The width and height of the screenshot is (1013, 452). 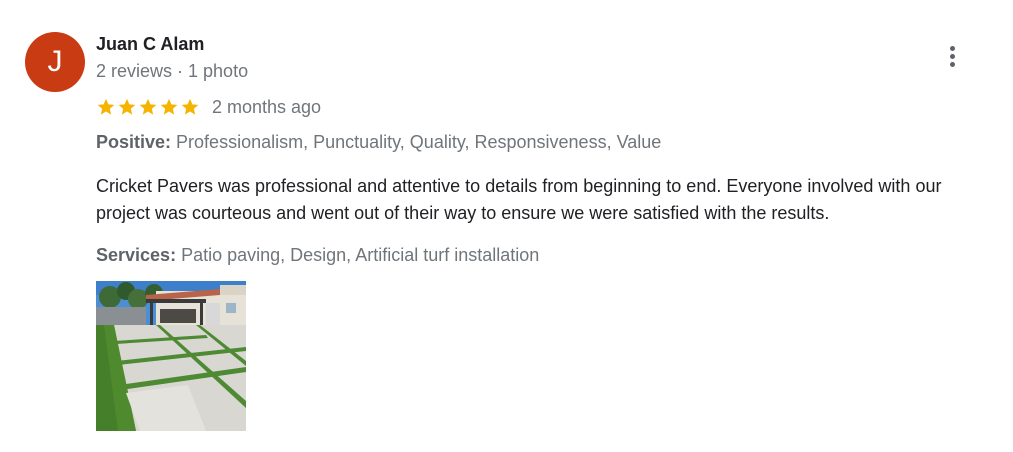 What do you see at coordinates (55, 62) in the screenshot?
I see `avatar: J` at bounding box center [55, 62].